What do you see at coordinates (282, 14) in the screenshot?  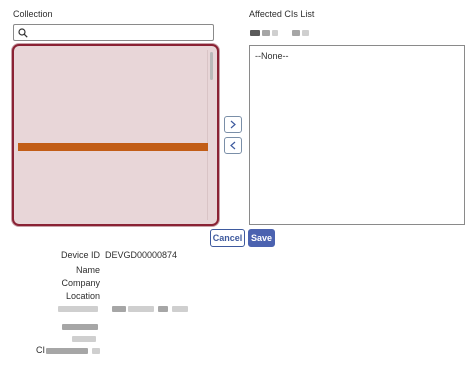 I see `affected-cis-label: Affected CIs List` at bounding box center [282, 14].